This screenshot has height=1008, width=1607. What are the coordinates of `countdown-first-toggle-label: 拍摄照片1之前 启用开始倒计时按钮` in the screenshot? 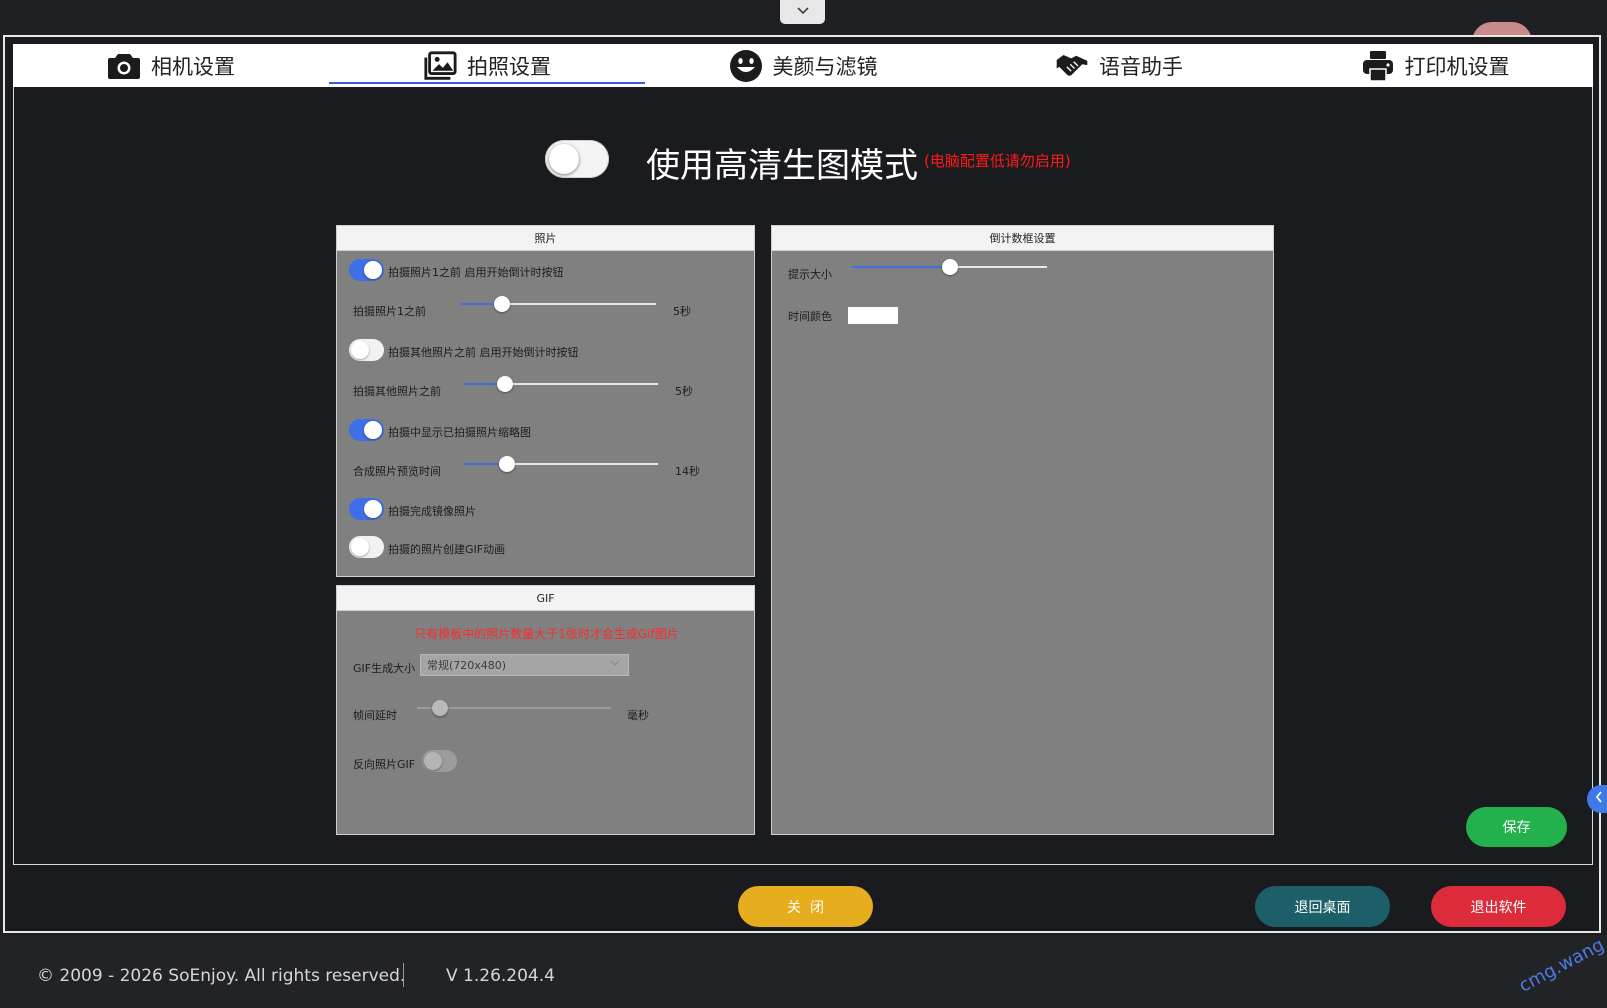 It's located at (476, 272).